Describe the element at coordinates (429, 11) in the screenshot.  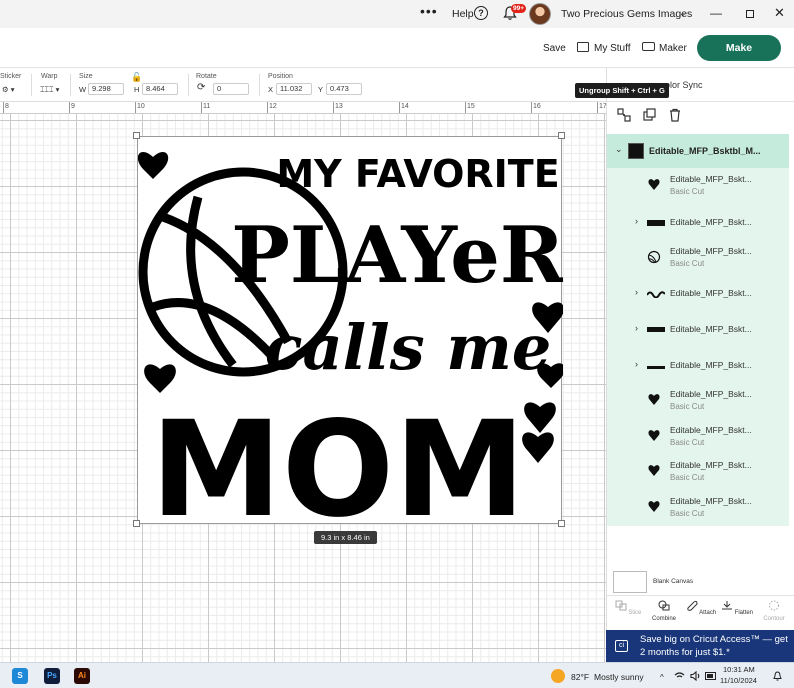
I see `more-options-icon: •••` at that location.